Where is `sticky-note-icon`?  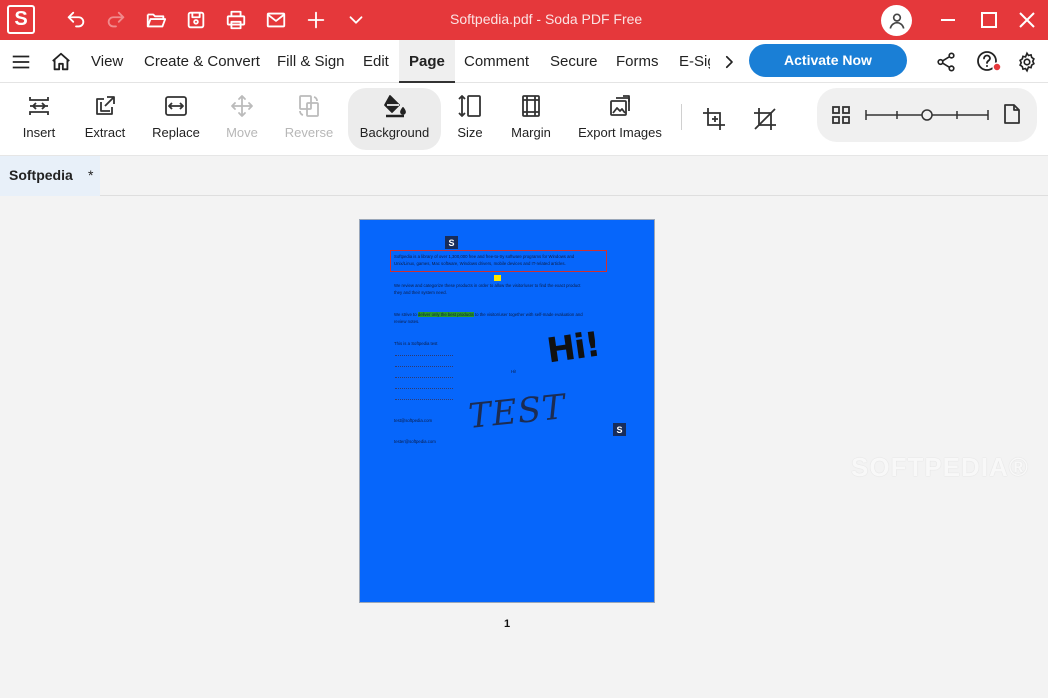
sticky-note-icon is located at coordinates (497, 278).